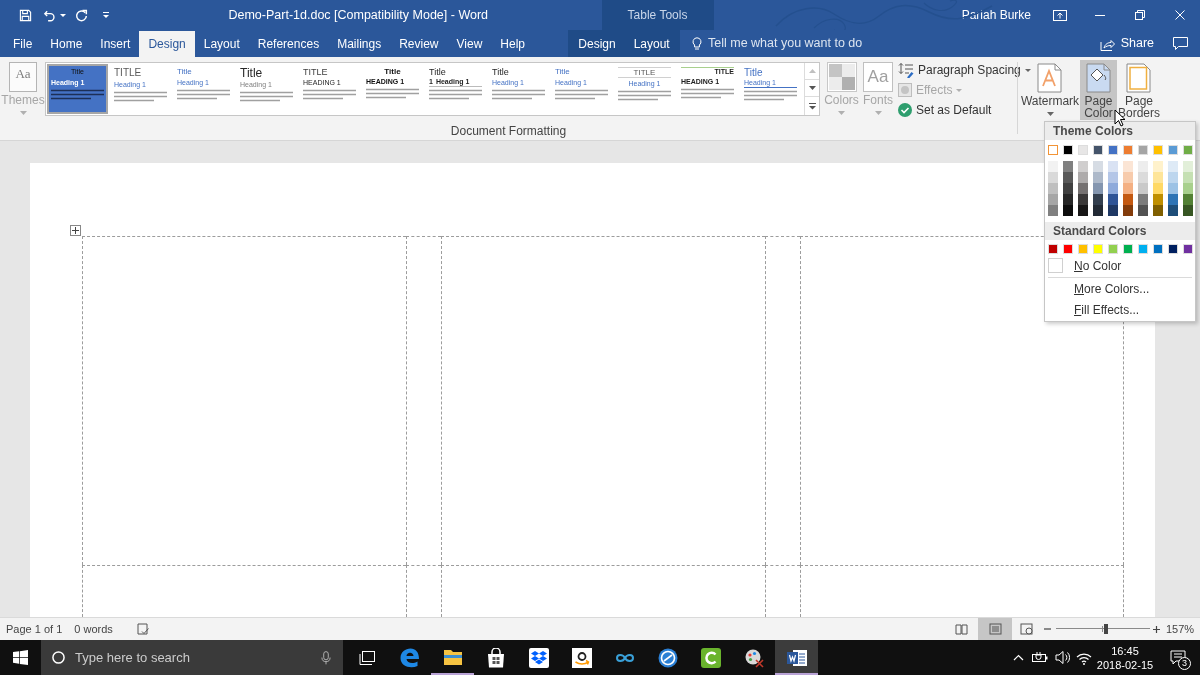 This screenshot has height=675, width=1200. What do you see at coordinates (106, 15) in the screenshot?
I see `dropdown-line-icon` at bounding box center [106, 15].